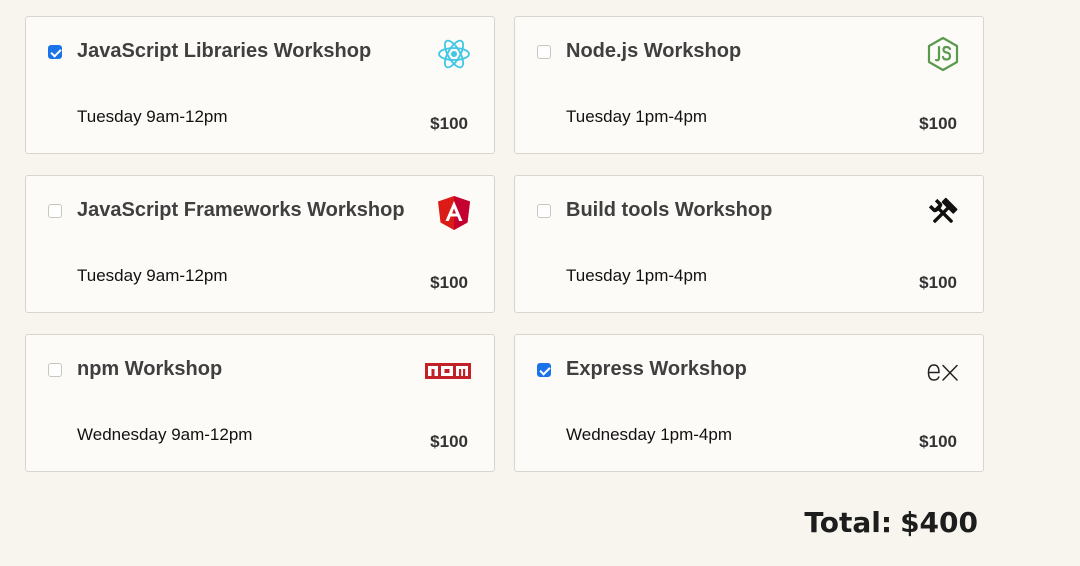 The image size is (1080, 566). I want to click on workshop-title: JavaScript Libraries Workshop, so click(224, 51).